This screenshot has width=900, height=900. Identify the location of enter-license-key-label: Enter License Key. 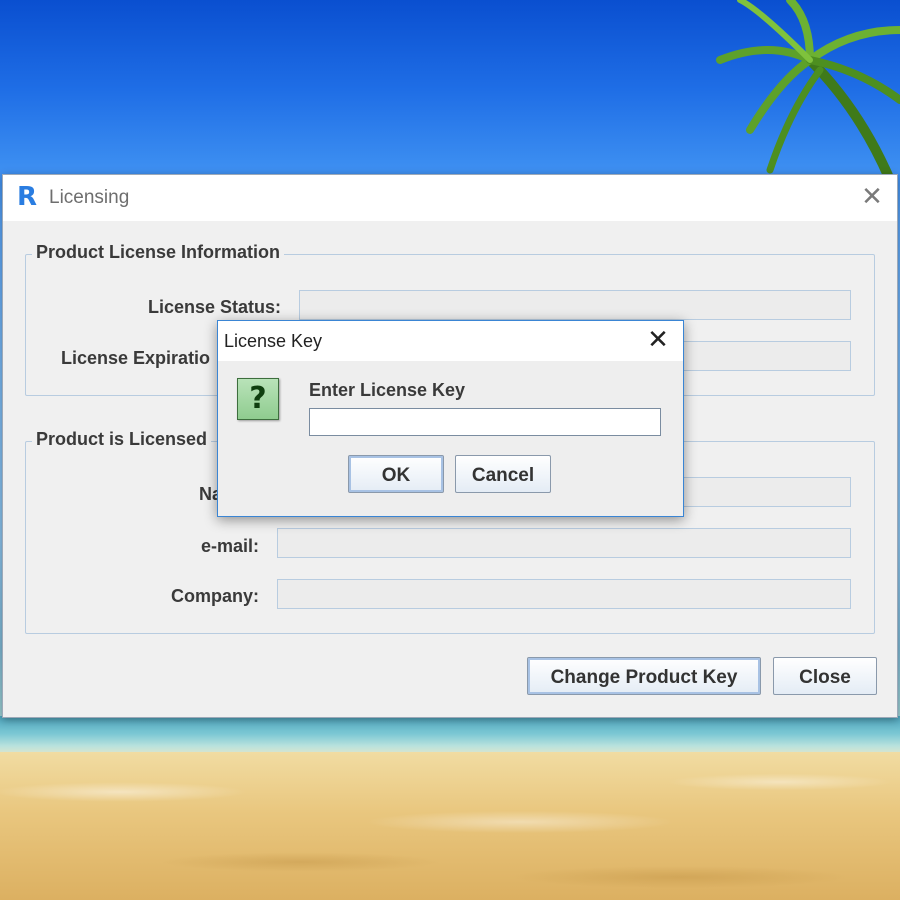
(387, 390).